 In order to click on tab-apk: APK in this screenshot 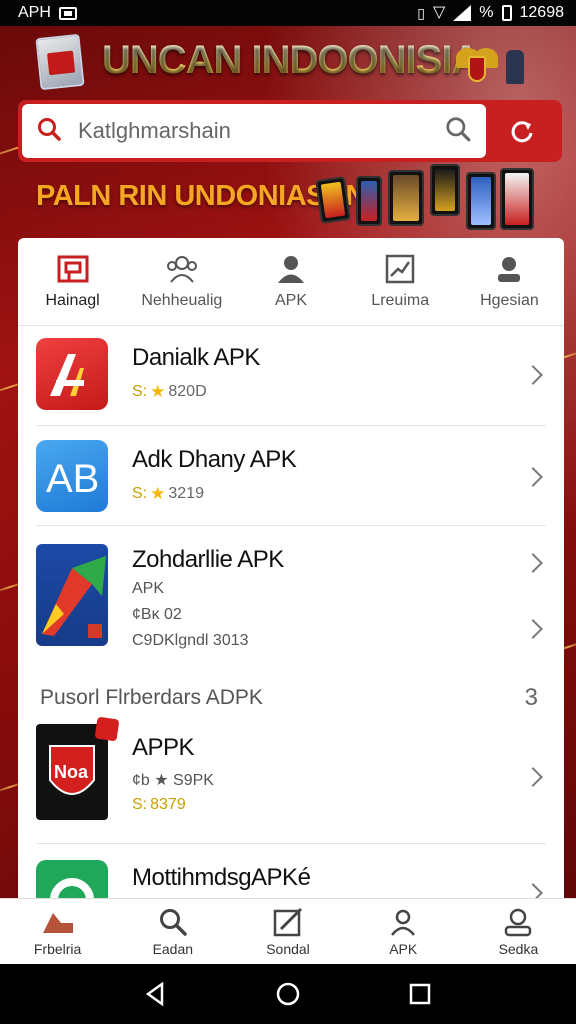, I will do `click(290, 281)`.